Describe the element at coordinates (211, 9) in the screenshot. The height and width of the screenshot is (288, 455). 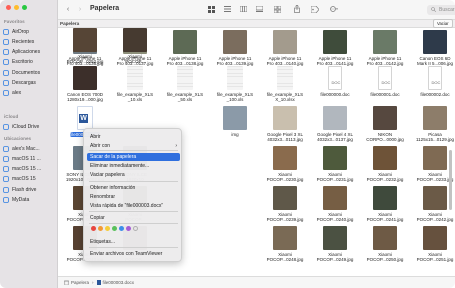
I see `icon-view-button` at that location.